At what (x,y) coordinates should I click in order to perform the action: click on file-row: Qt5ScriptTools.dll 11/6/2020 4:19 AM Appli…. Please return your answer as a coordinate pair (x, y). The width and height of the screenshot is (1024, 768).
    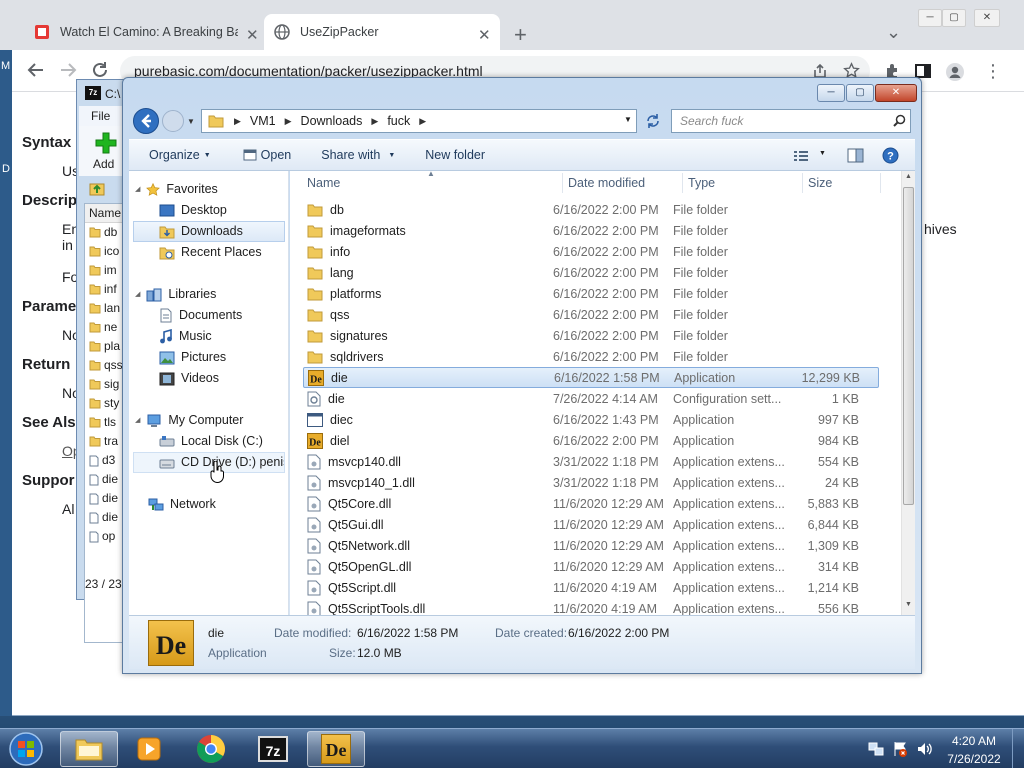
    Looking at the image, I should click on (591, 606).